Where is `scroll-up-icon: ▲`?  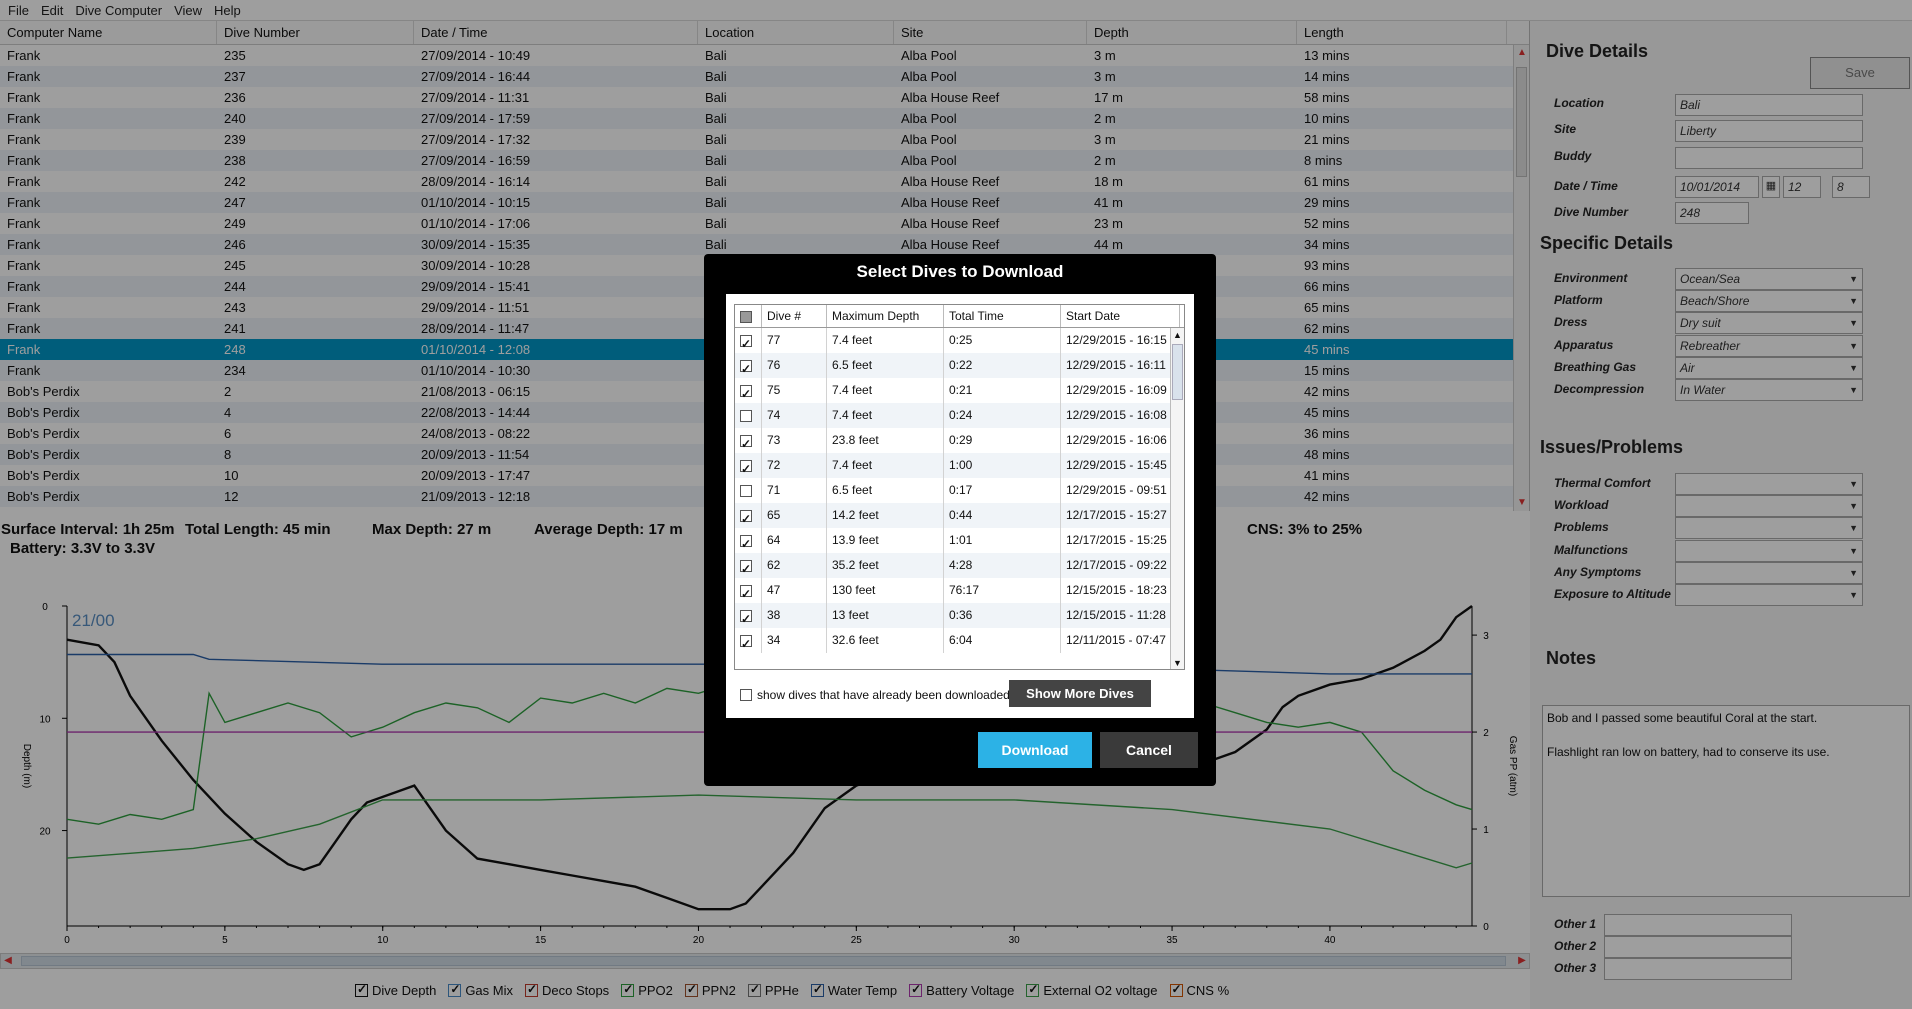 scroll-up-icon: ▲ is located at coordinates (1177, 335).